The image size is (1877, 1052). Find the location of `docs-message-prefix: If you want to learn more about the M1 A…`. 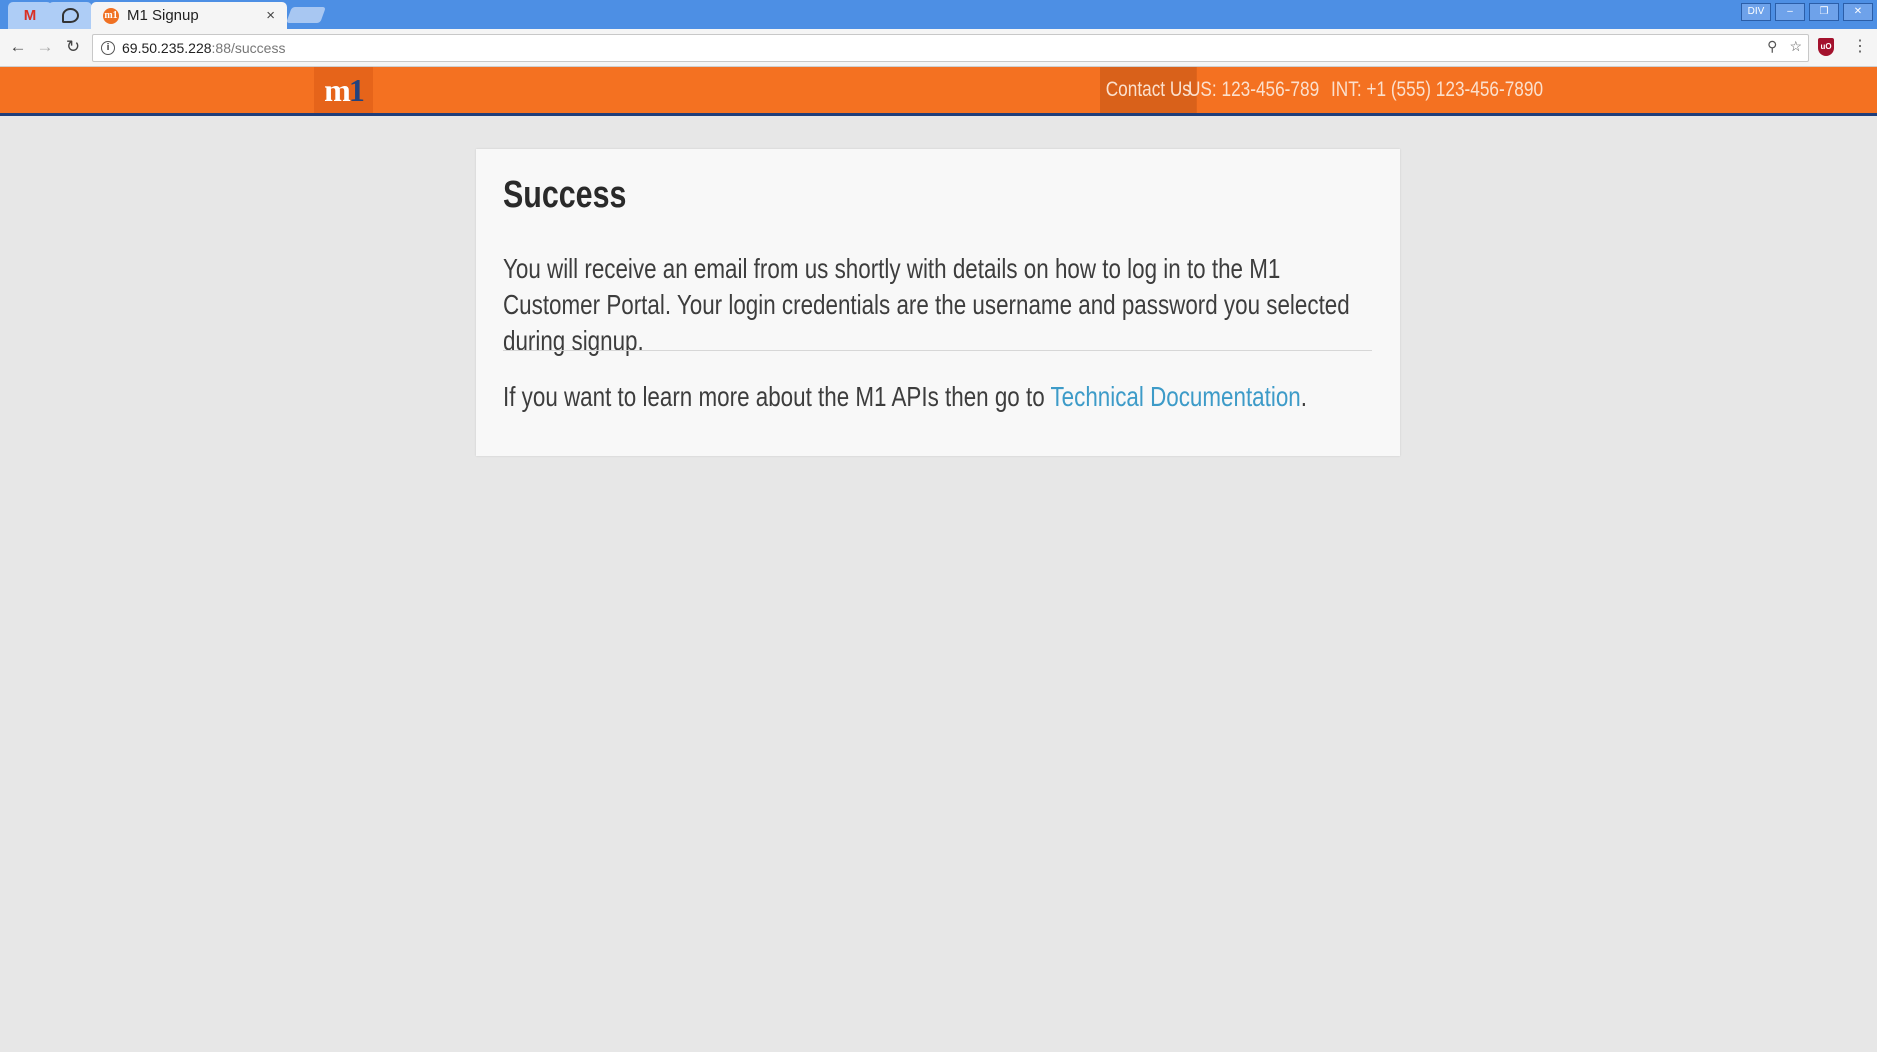

docs-message-prefix: If you want to learn more about the M1 A… is located at coordinates (777, 396).